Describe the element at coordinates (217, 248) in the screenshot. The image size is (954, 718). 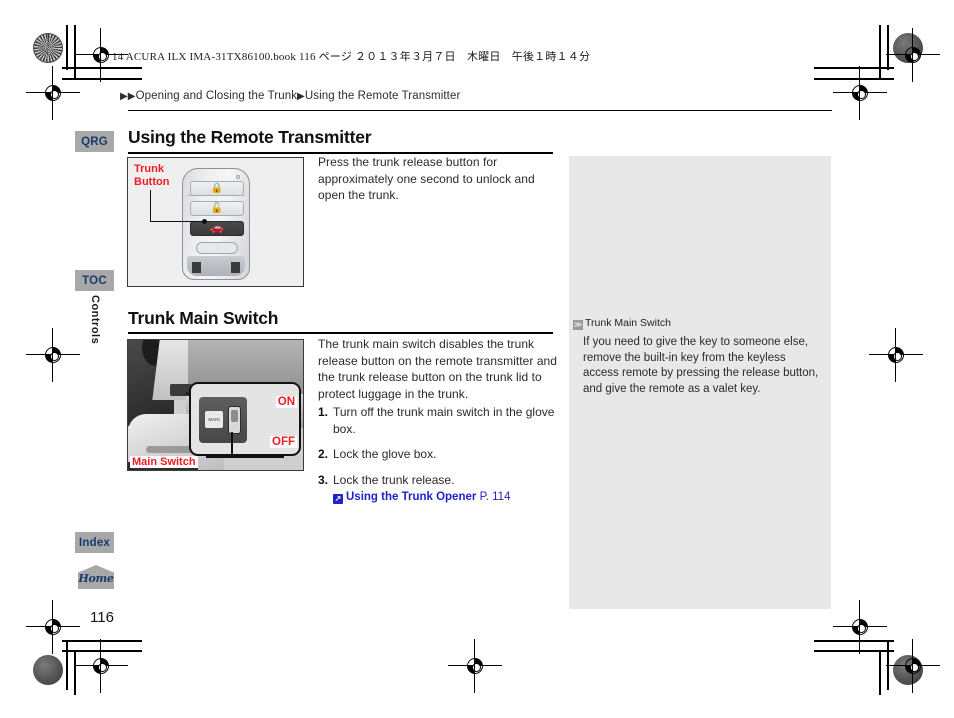
I see `panic-button` at that location.